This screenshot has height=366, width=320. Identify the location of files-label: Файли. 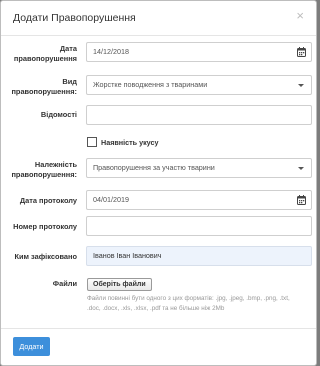
(64, 283).